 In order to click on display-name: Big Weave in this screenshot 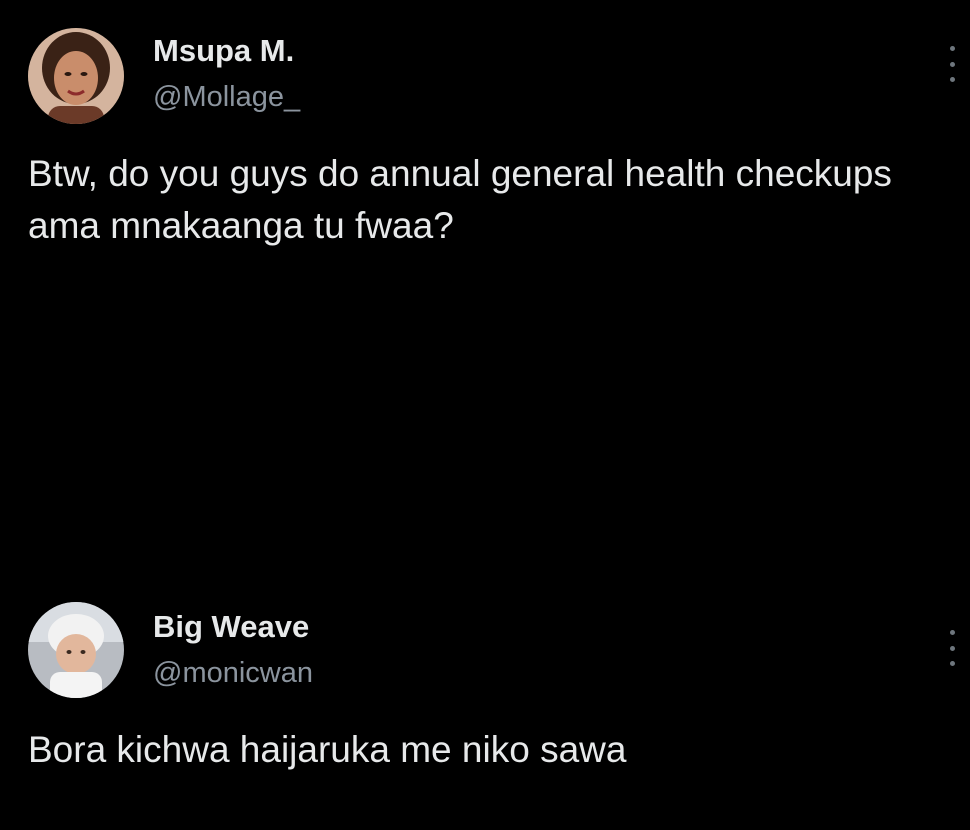, I will do `click(233, 627)`.